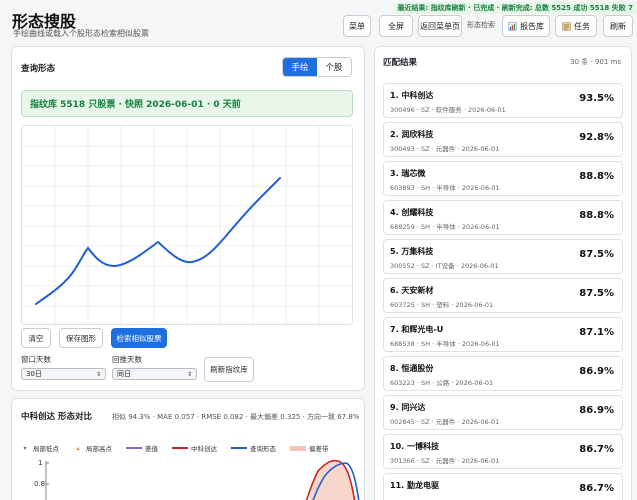 This screenshot has height=500, width=637. Describe the element at coordinates (357, 26) in the screenshot. I see `menu-button: 菜单` at that location.